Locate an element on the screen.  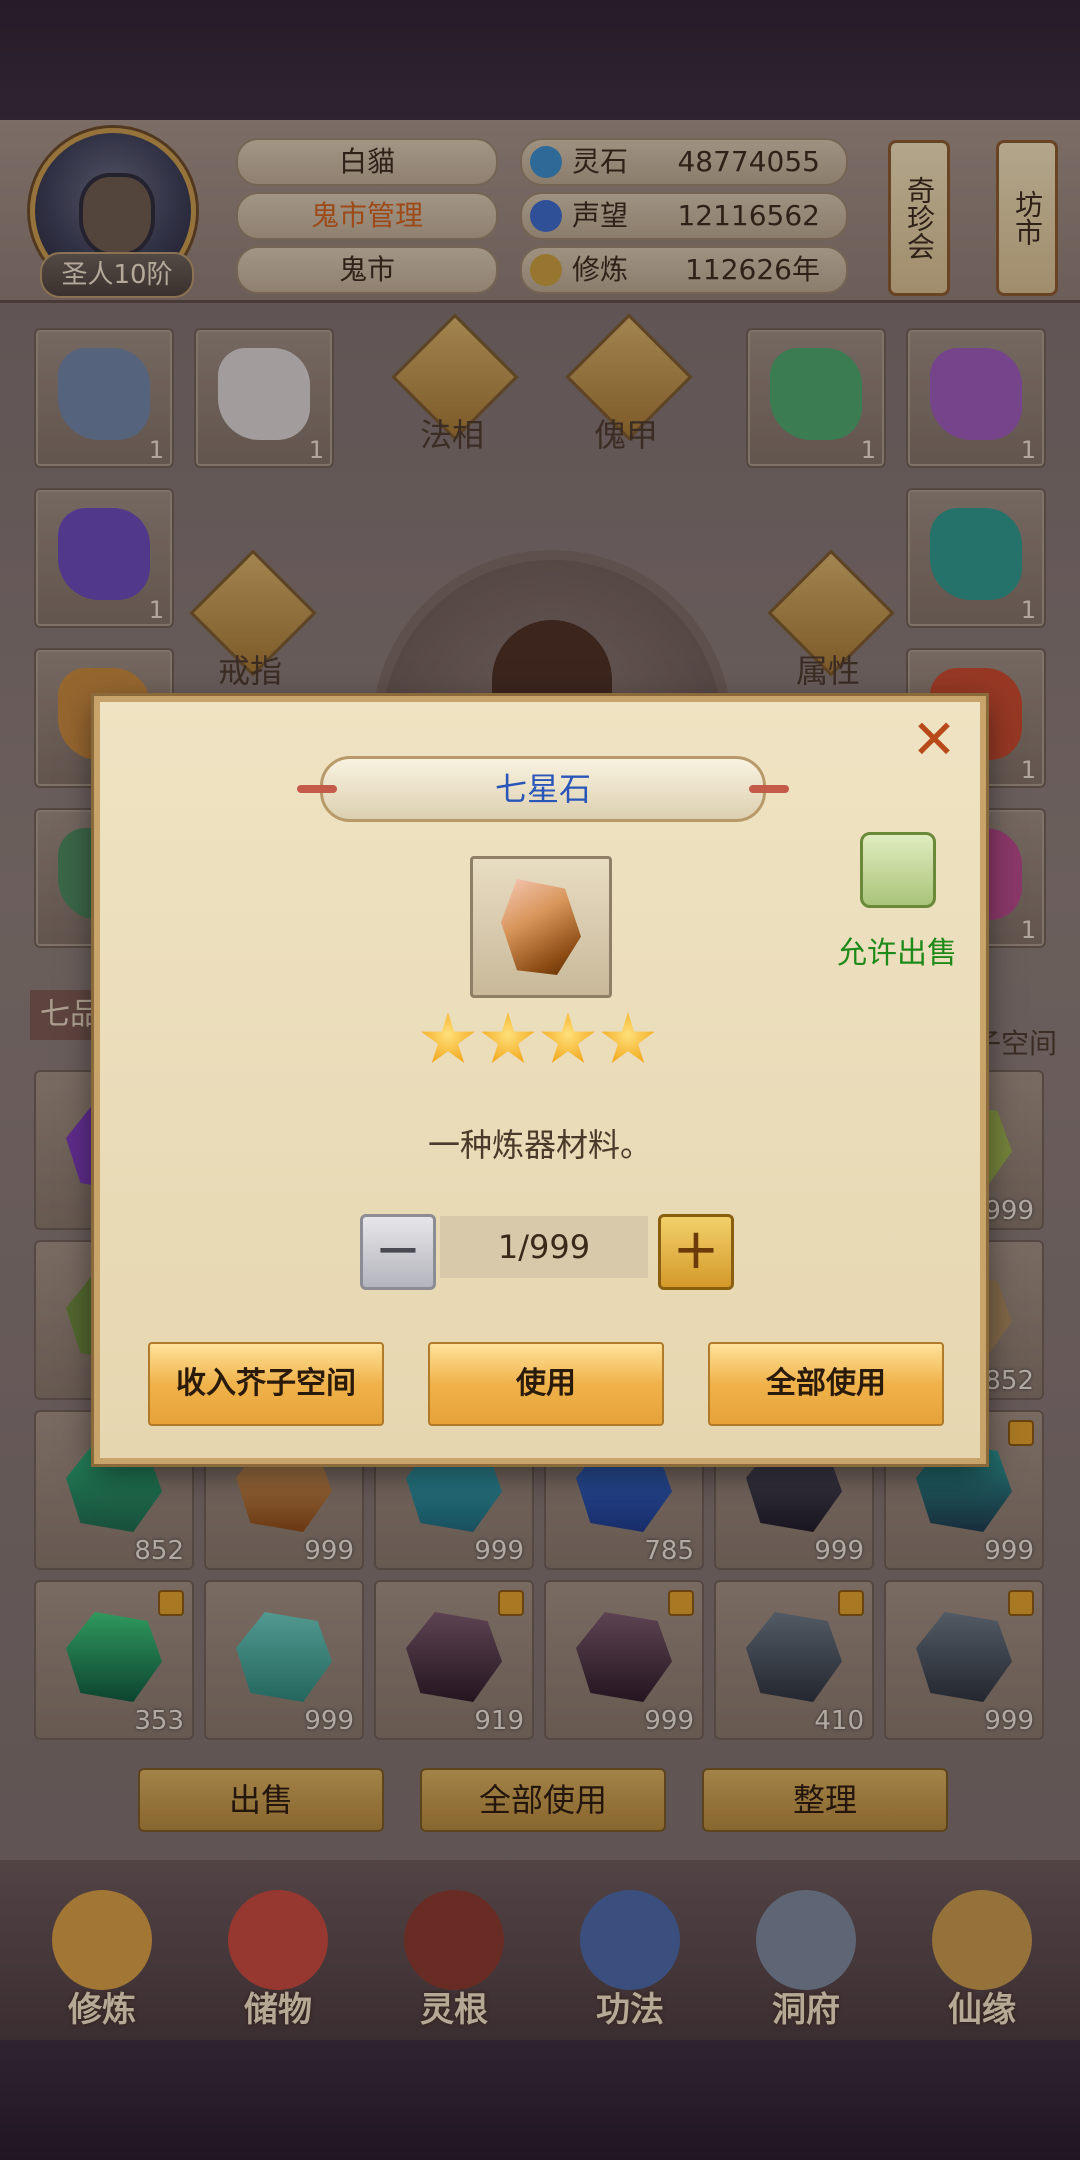
use-button: 使用 is located at coordinates (546, 1384).